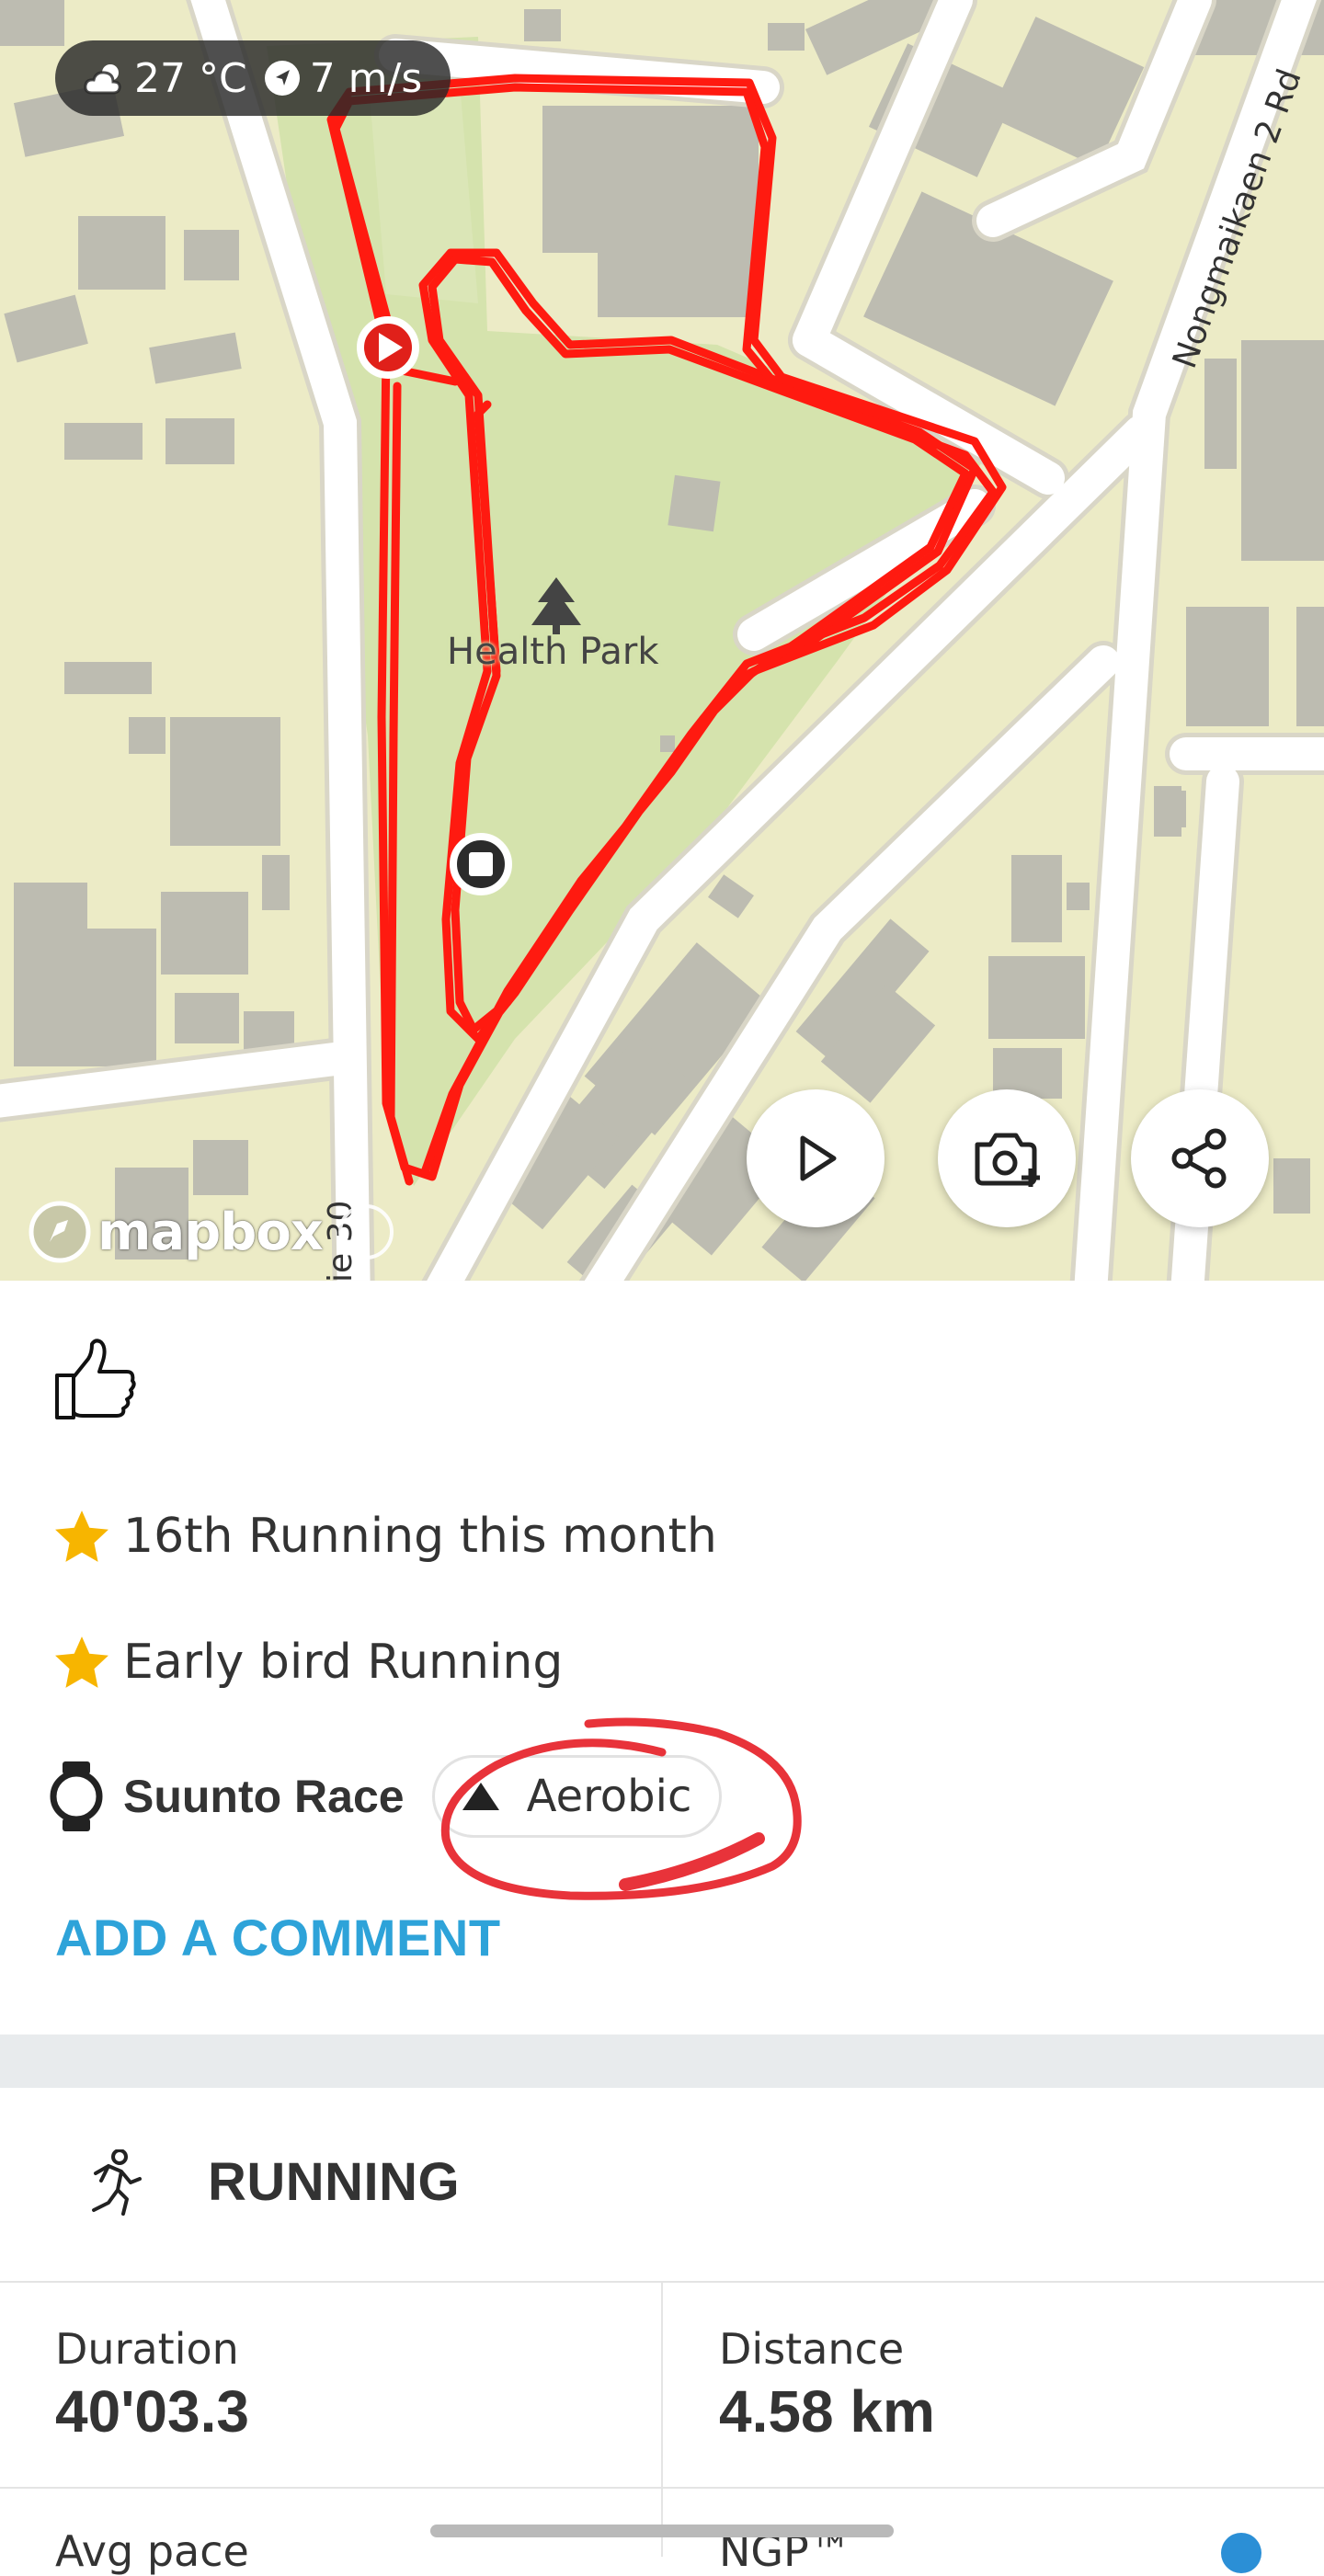  What do you see at coordinates (366, 1232) in the screenshot?
I see `map-info-icon` at bounding box center [366, 1232].